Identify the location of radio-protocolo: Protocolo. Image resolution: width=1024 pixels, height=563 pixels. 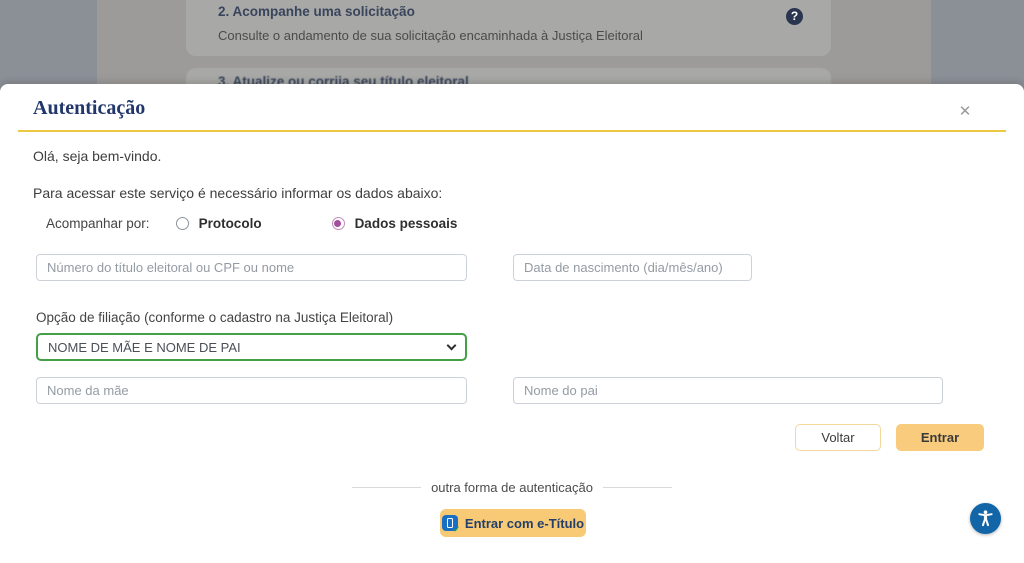
(218, 223).